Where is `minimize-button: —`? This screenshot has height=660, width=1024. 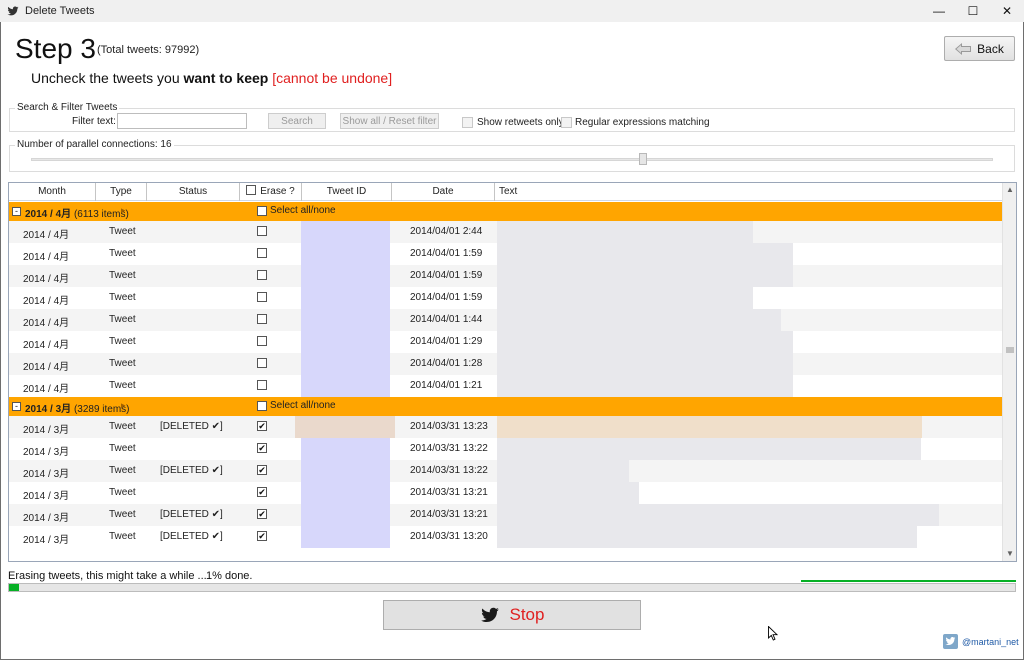 minimize-button: — is located at coordinates (939, 11).